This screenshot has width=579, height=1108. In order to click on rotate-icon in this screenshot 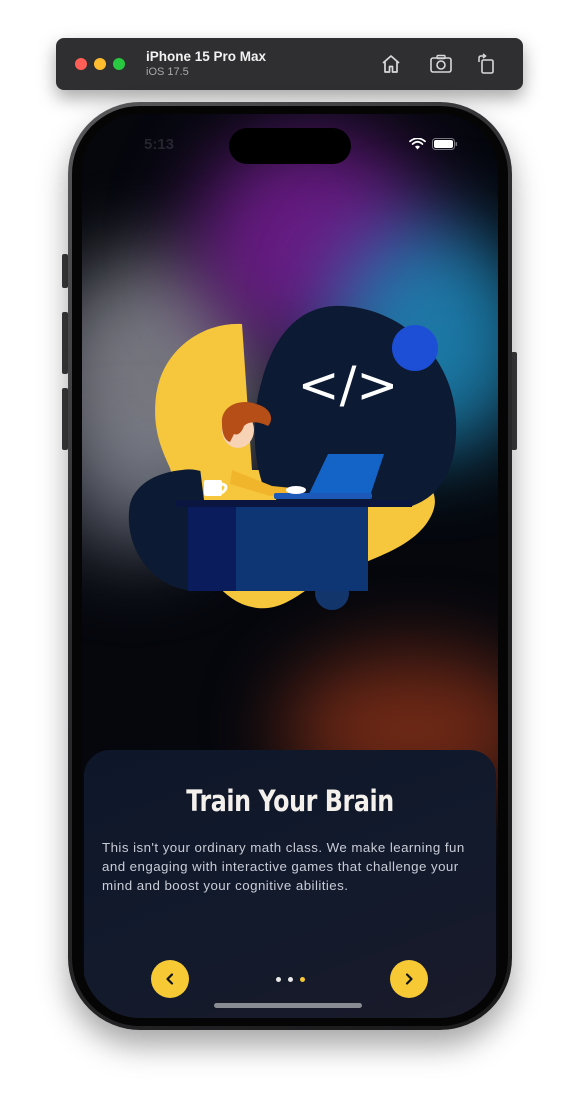, I will do `click(486, 63)`.